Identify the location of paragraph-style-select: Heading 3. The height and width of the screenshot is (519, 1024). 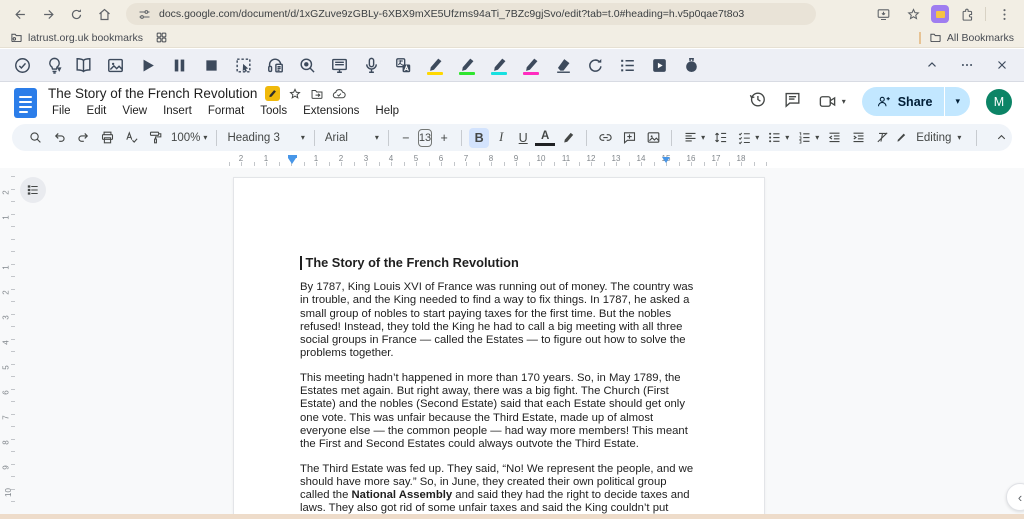
(253, 138).